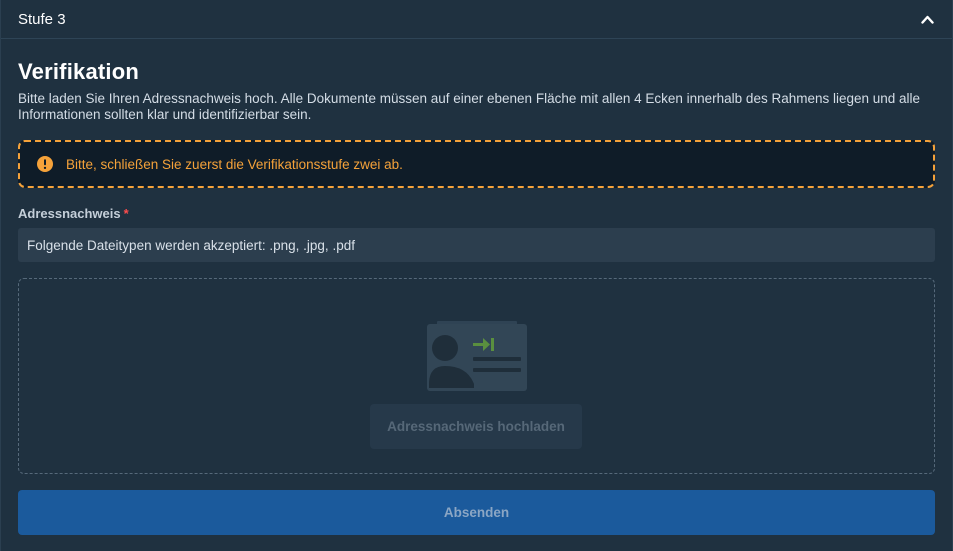 The image size is (953, 551). Describe the element at coordinates (42, 19) in the screenshot. I see `step-title: Stufe 3` at that location.